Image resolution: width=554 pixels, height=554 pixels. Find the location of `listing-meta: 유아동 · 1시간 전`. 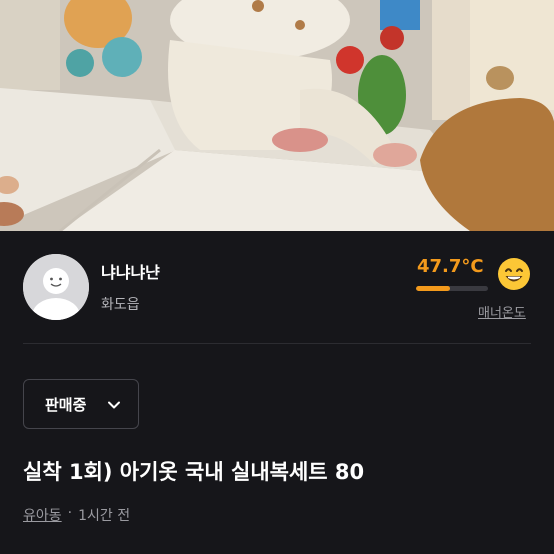

listing-meta: 유아동 · 1시간 전 is located at coordinates (76, 515).